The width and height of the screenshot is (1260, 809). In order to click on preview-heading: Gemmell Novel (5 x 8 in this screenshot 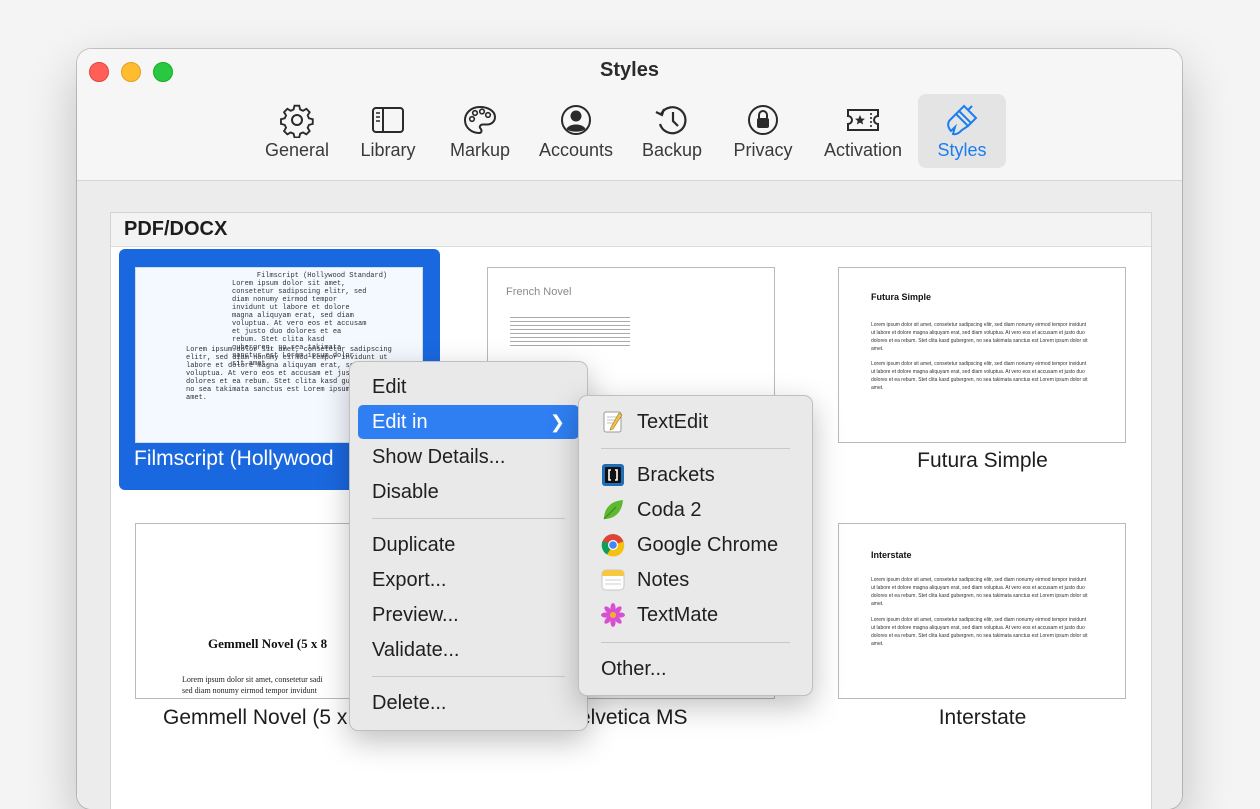, I will do `click(268, 643)`.